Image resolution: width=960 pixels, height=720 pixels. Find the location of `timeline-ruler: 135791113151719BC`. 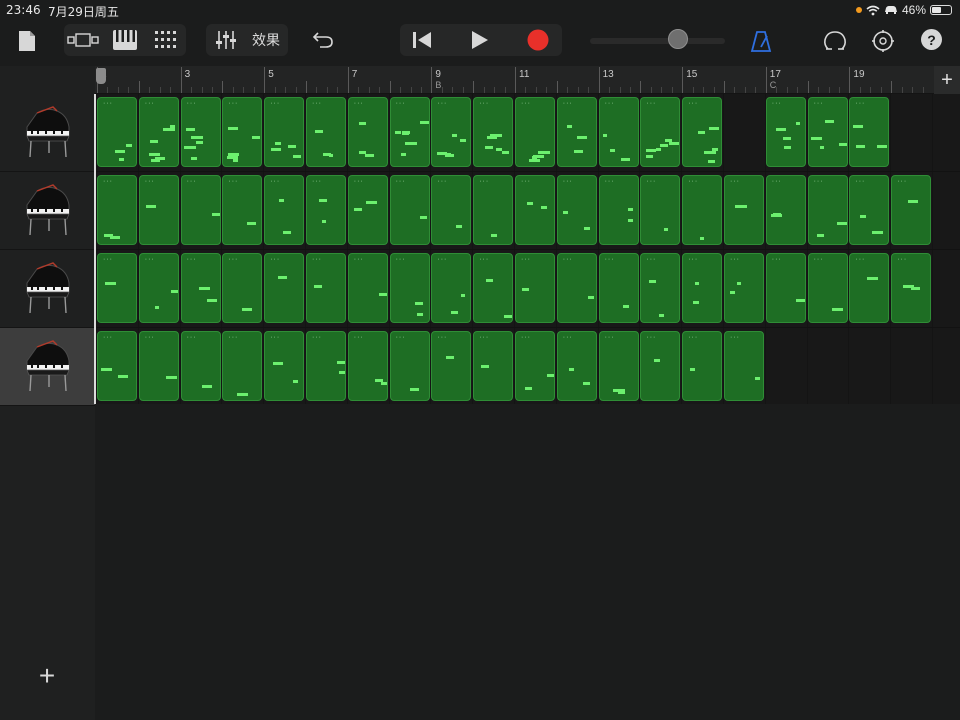

timeline-ruler: 135791113151719BC is located at coordinates (527, 80).